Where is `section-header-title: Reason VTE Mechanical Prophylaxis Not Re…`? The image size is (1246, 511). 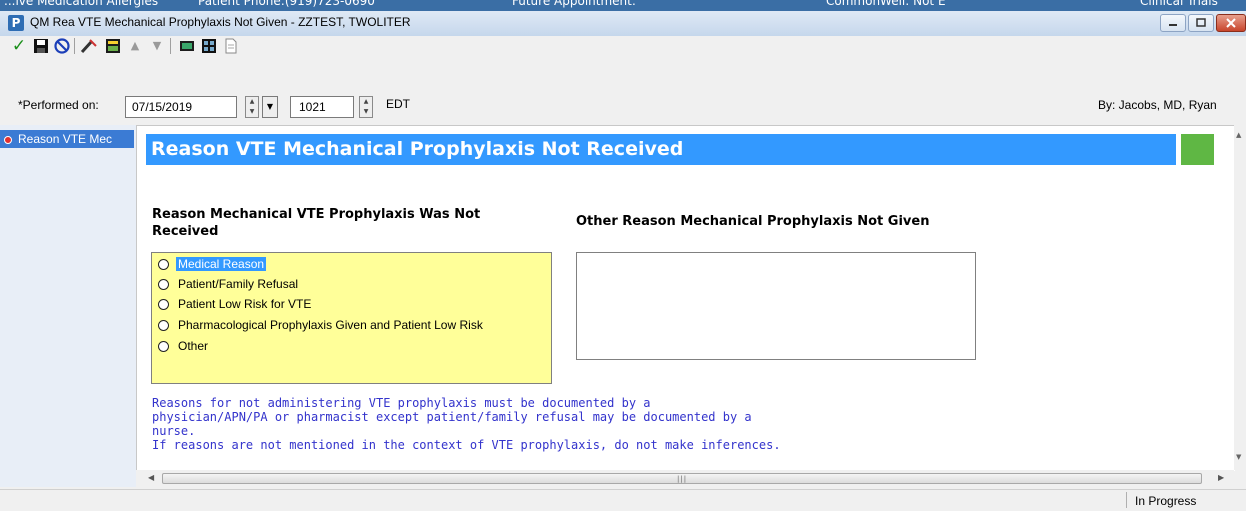
section-header-title: Reason VTE Mechanical Prophylaxis Not Re… is located at coordinates (417, 149).